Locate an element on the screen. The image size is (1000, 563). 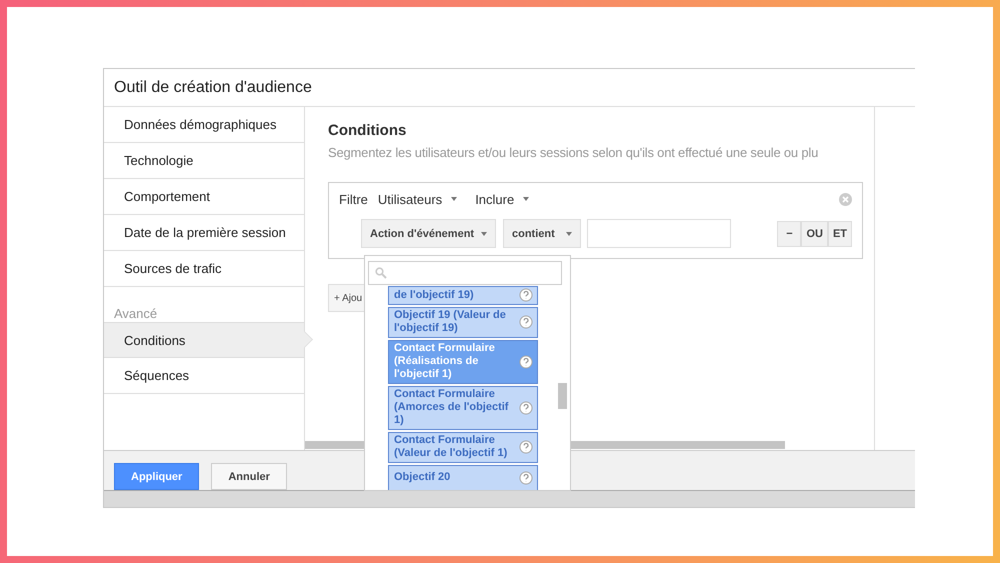
section-title: Conditions is located at coordinates (368, 130).